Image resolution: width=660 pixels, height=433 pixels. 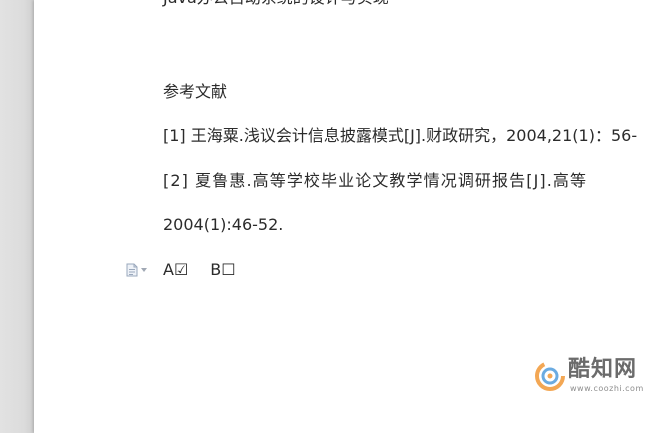 What do you see at coordinates (132, 270) in the screenshot?
I see `document-icon` at bounding box center [132, 270].